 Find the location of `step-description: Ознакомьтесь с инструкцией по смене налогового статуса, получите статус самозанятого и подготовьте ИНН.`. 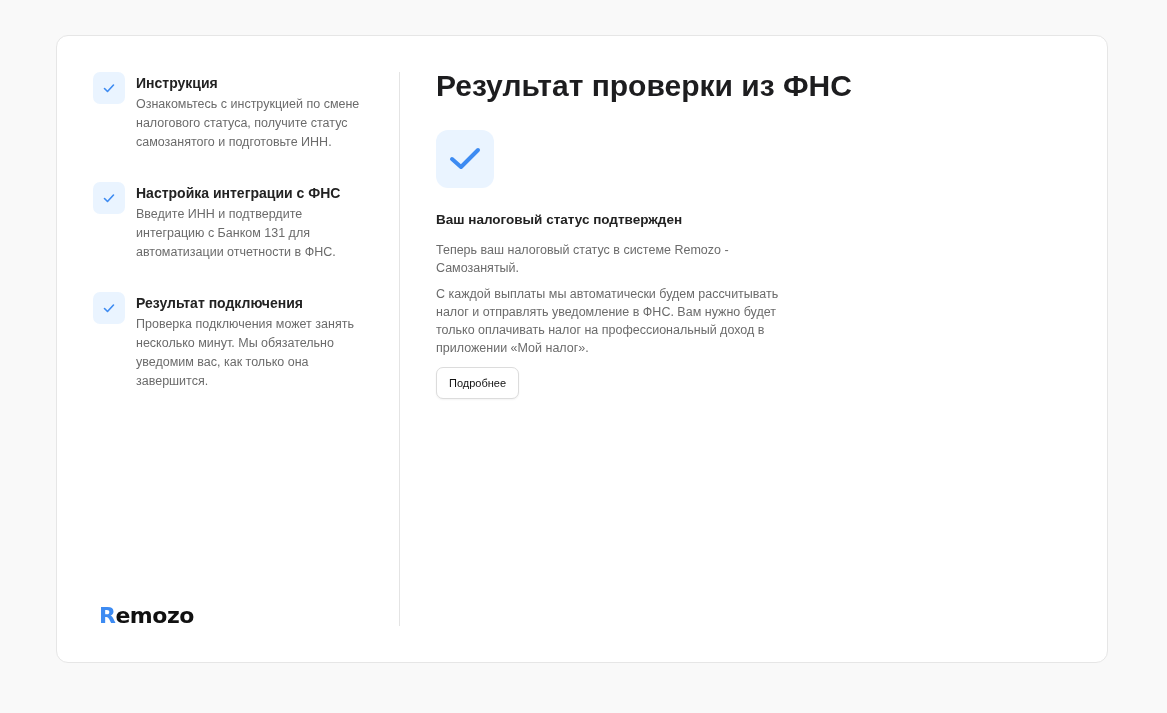

step-description: Ознакомьтесь с инструкцией по смене налогового статуса, получите статус самозанятого и подготовьте ИНН. is located at coordinates (248, 123).